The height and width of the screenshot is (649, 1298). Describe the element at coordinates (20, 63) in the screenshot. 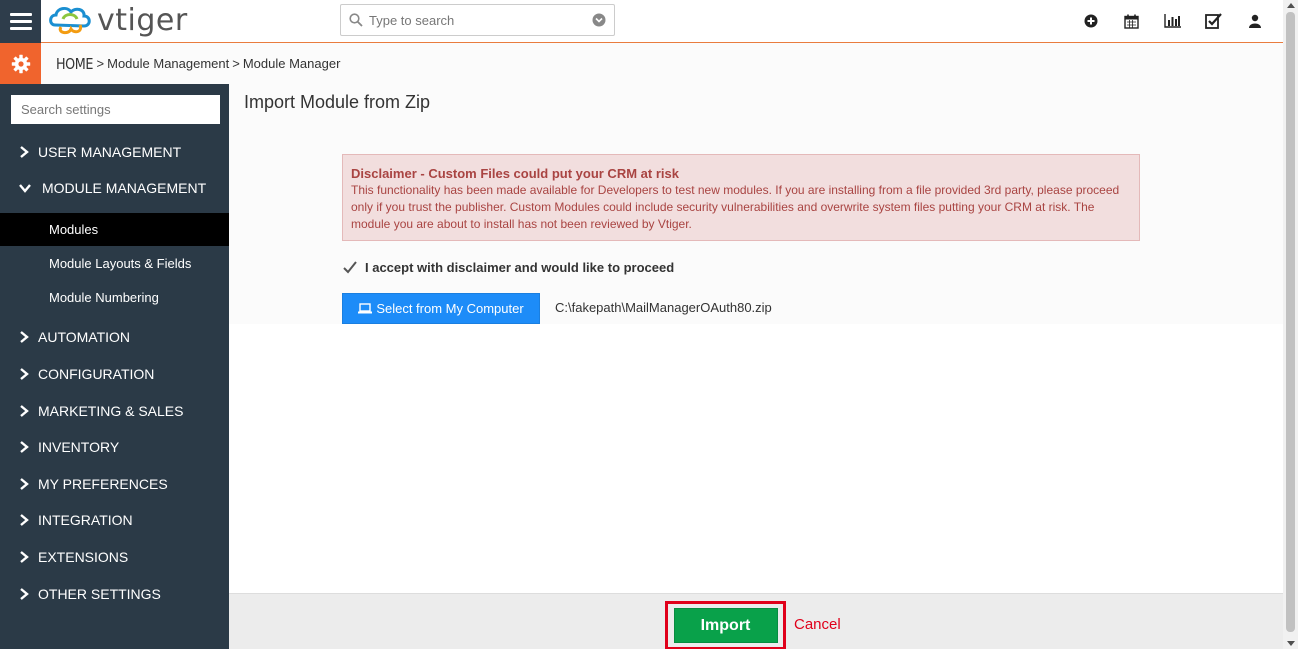

I see `settings-gear-icon` at that location.